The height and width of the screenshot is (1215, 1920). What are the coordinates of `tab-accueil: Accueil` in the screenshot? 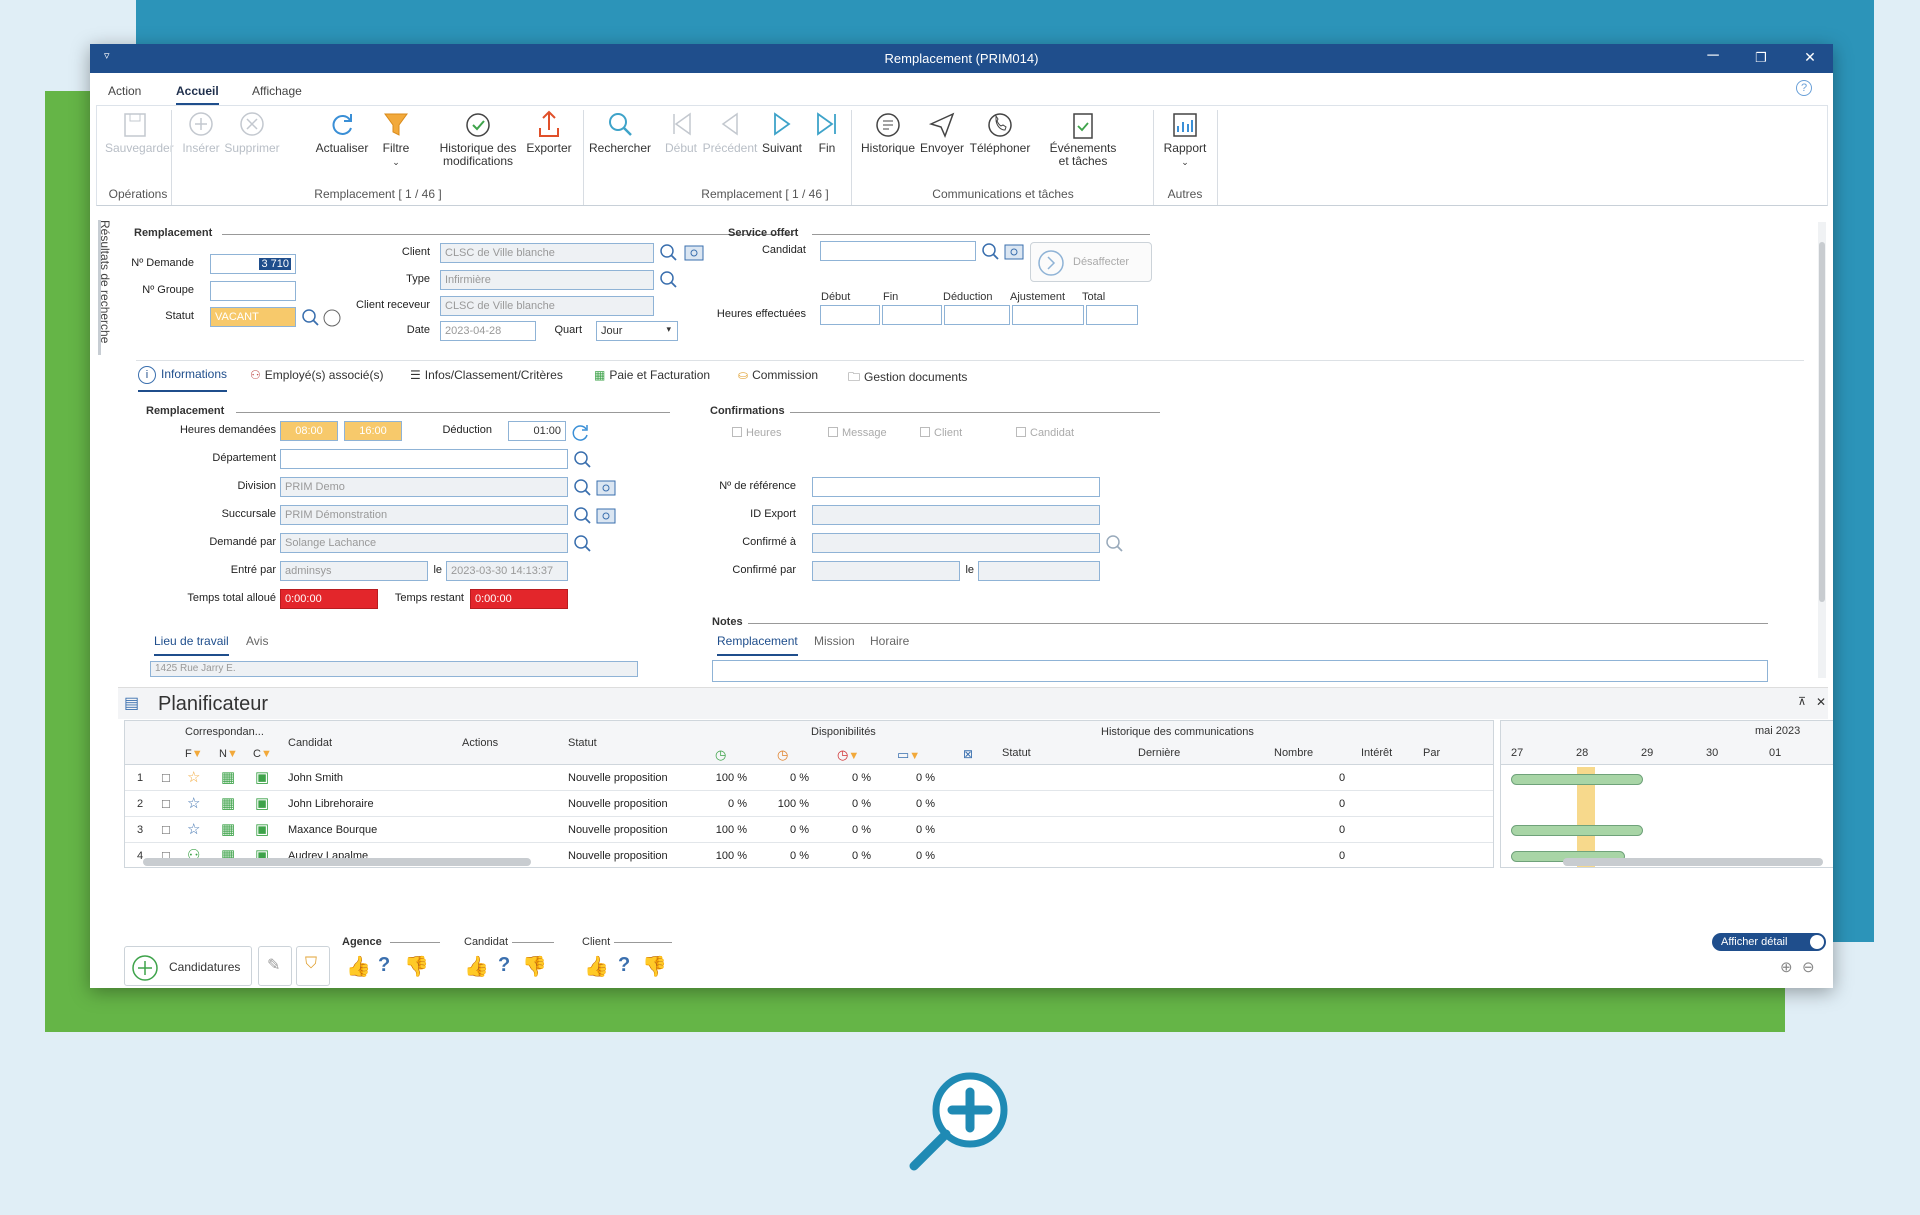 It's located at (197, 94).